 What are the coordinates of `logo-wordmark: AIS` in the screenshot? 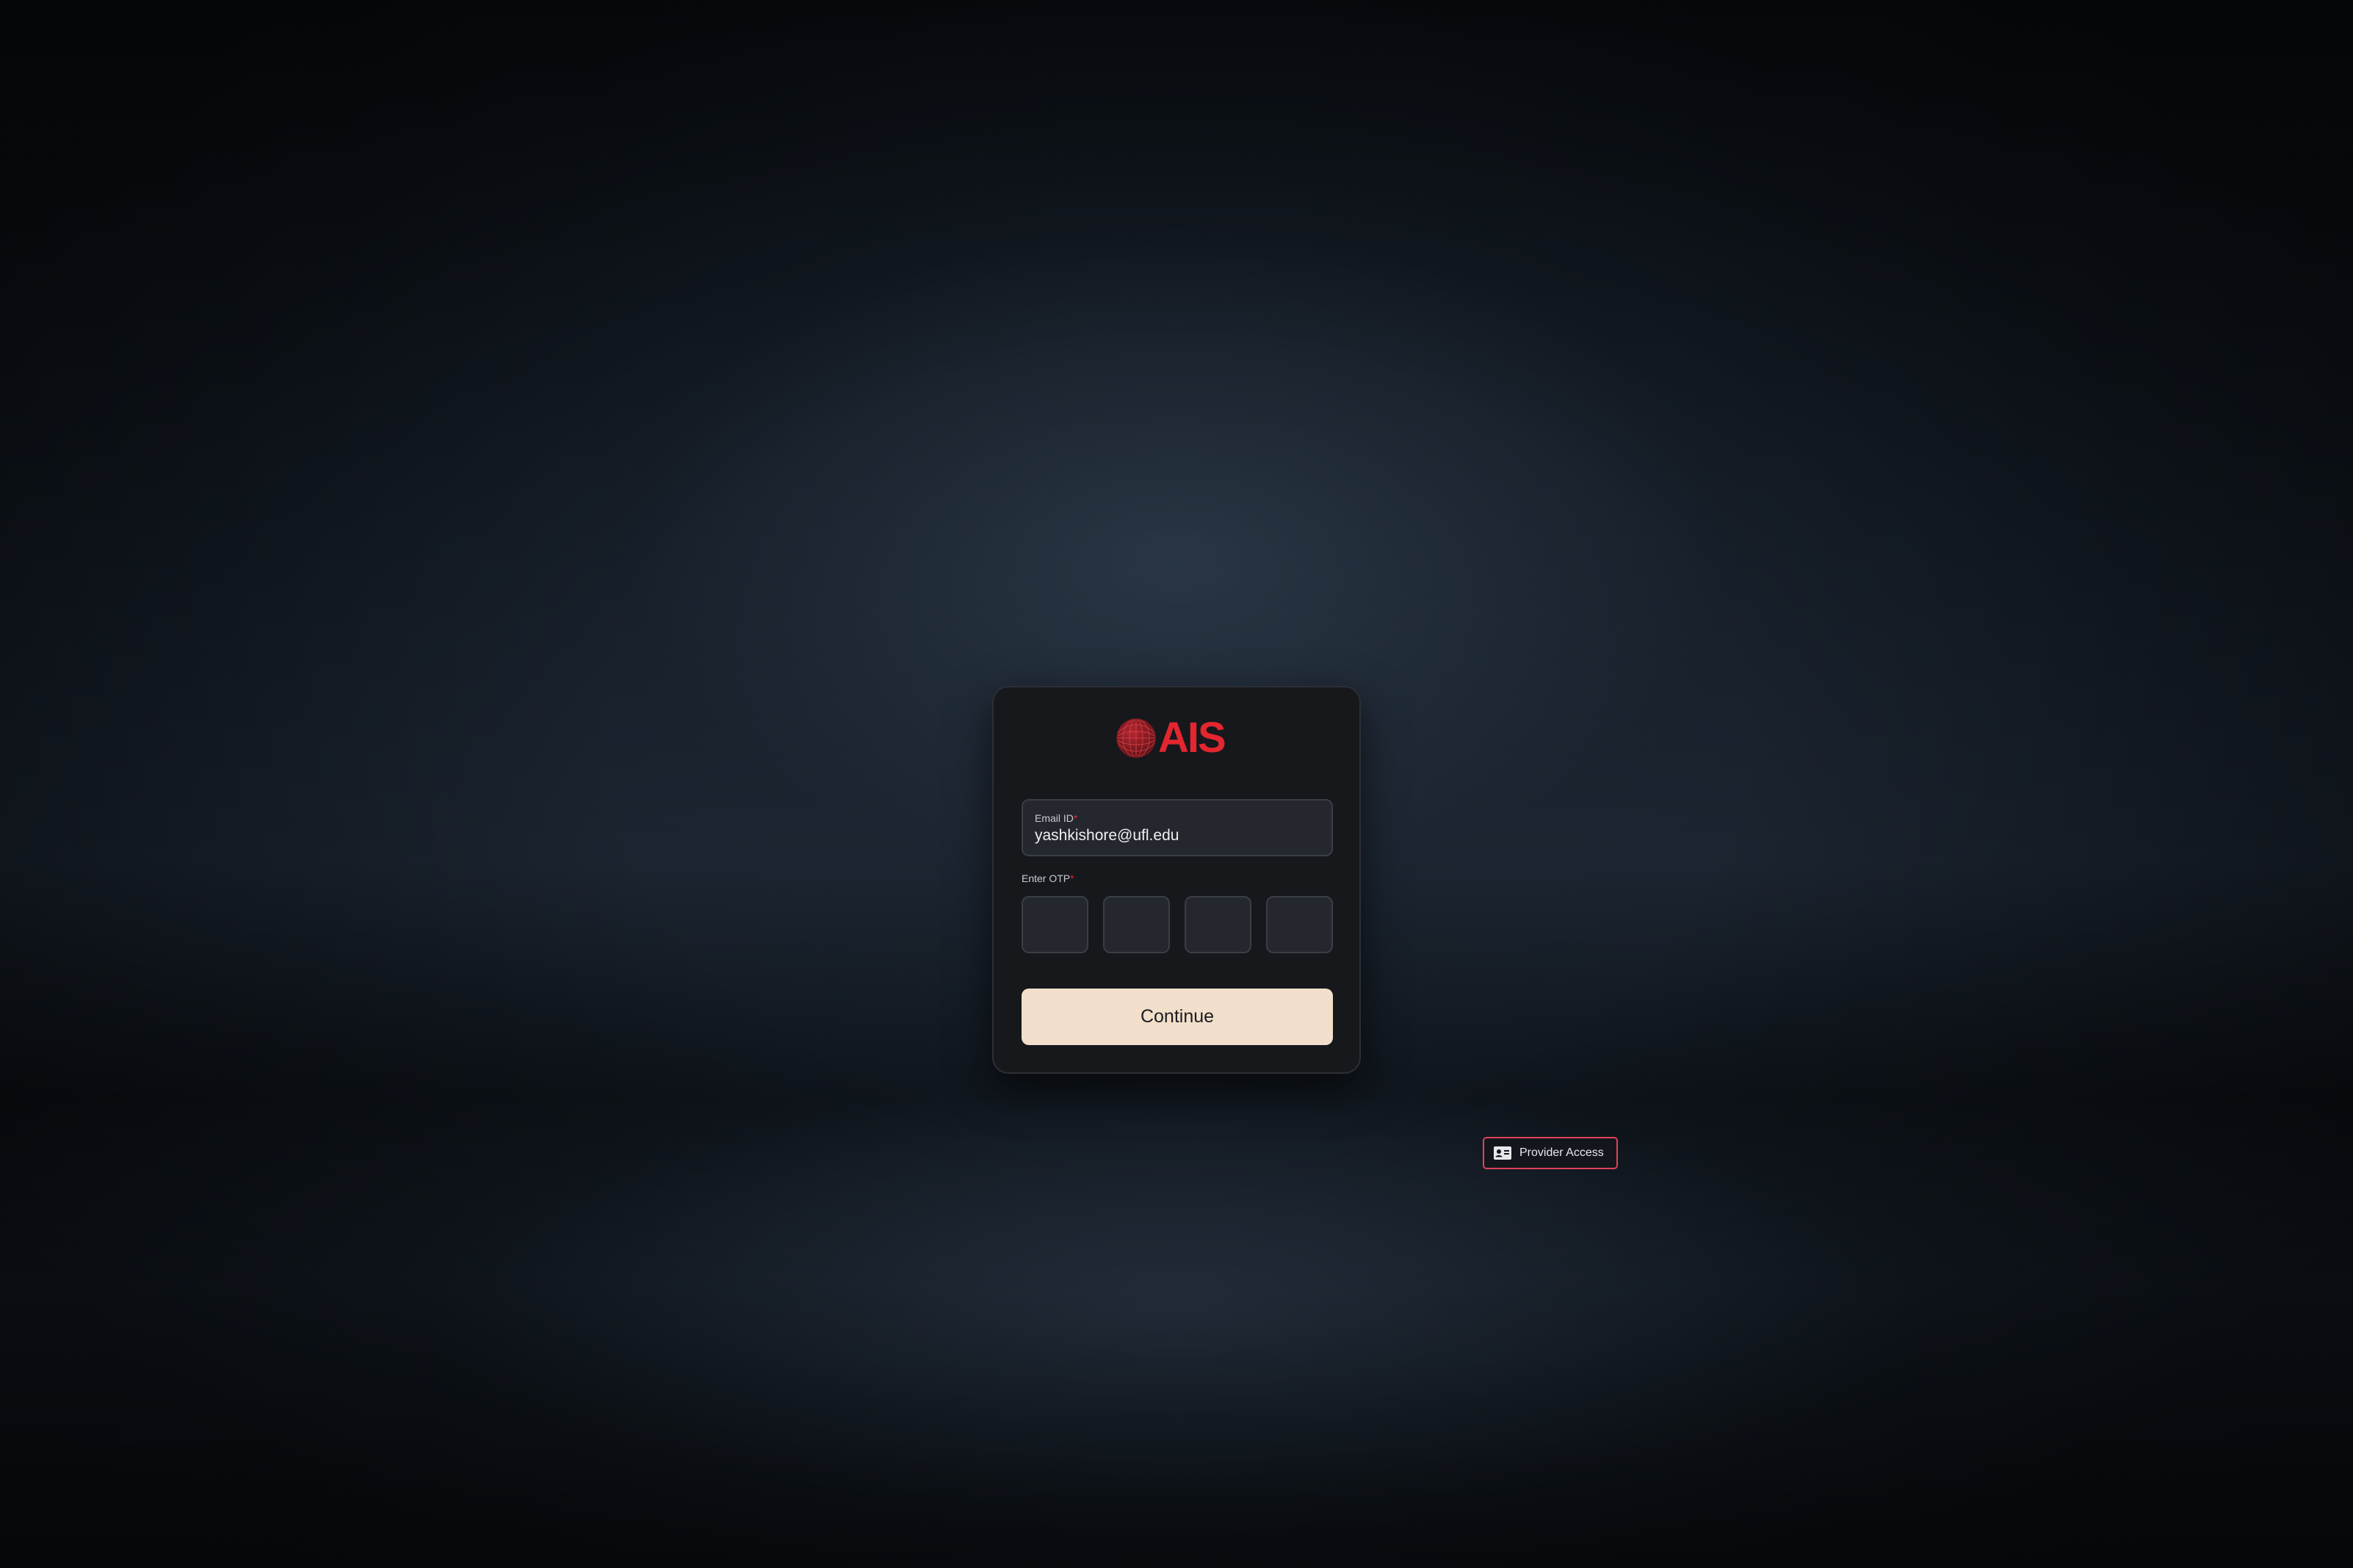 It's located at (1192, 738).